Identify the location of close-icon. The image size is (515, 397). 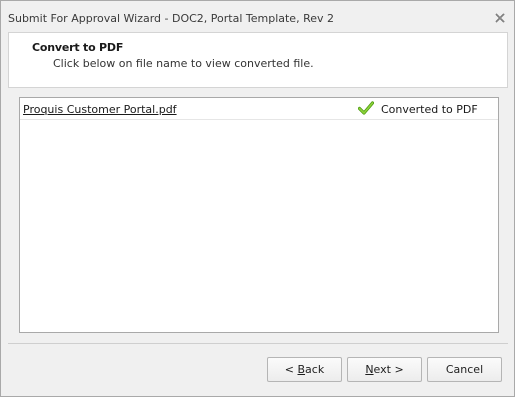
(500, 18).